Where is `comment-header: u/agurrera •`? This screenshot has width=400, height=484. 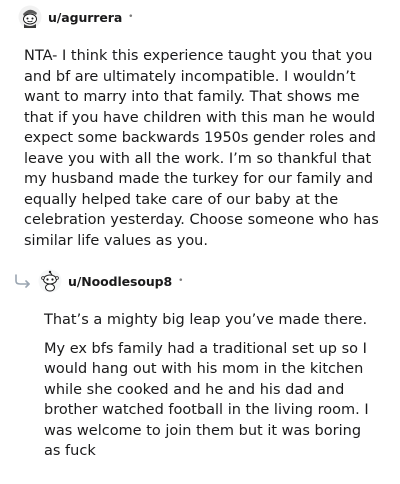 comment-header: u/agurrera • is located at coordinates (75, 17).